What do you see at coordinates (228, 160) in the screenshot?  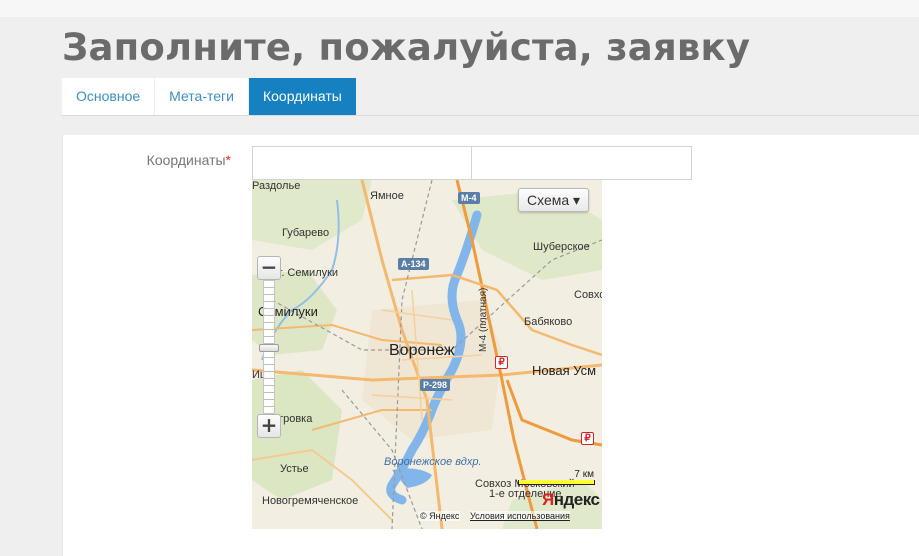 I see `required-mark: *` at bounding box center [228, 160].